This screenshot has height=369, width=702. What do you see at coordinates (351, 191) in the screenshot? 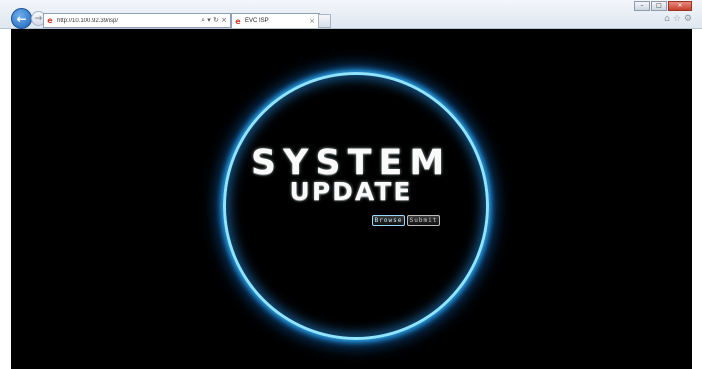
I see `page-title-line2: UPDATE` at bounding box center [351, 191].